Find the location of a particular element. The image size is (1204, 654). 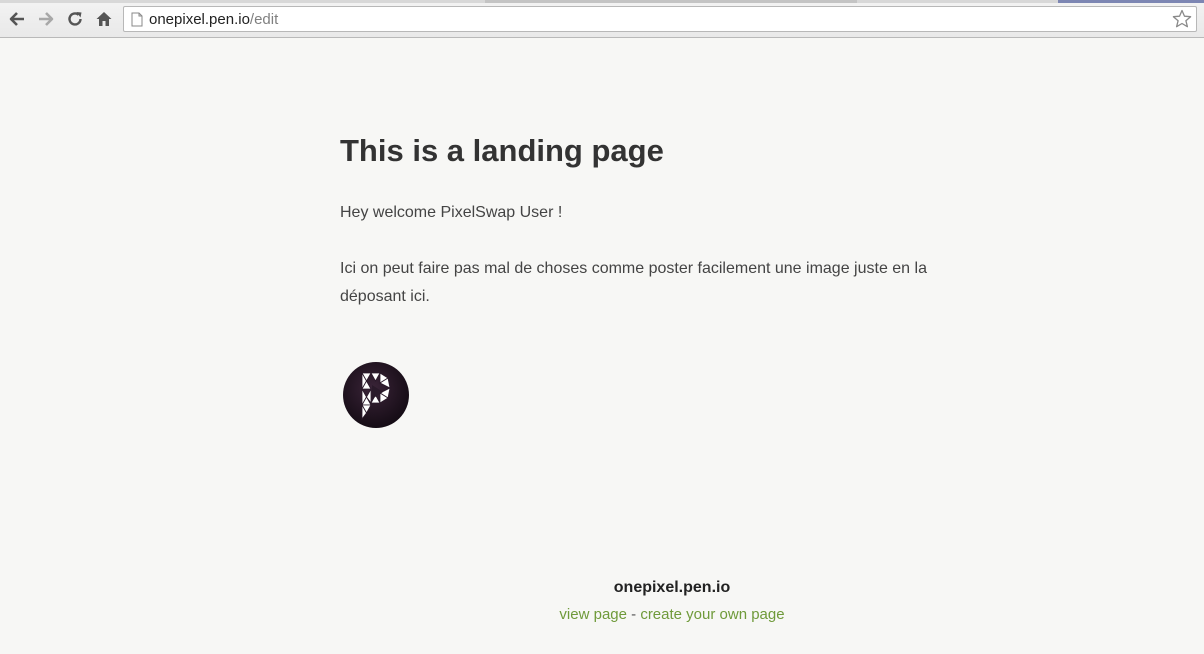

url-host: onepixel.pen.io is located at coordinates (199, 19).